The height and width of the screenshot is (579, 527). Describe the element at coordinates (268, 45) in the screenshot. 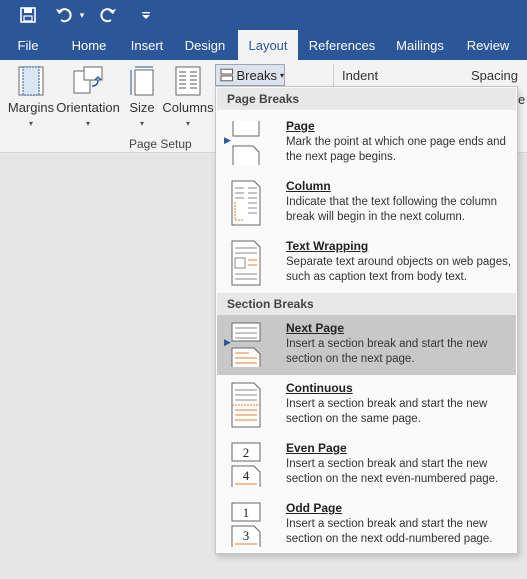

I see `tab-layout: Layout` at that location.